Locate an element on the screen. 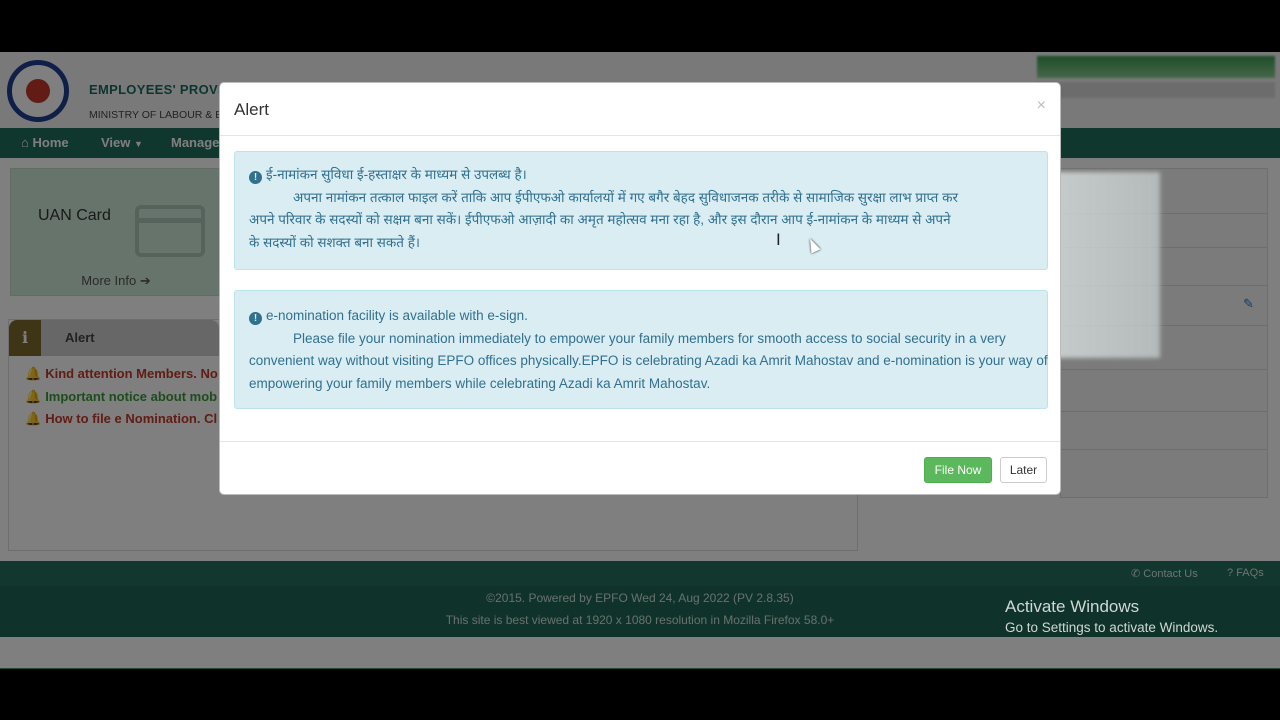  modal-header: Alert × is located at coordinates (640, 109).